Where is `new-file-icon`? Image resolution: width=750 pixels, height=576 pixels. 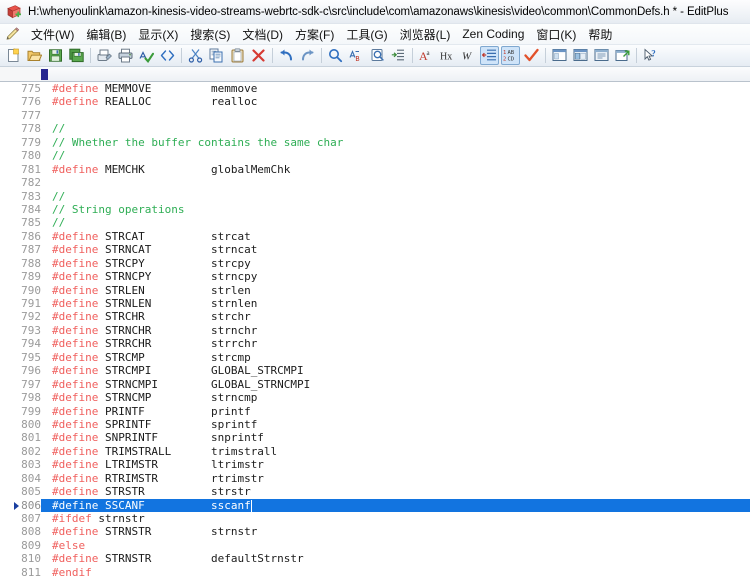 new-file-icon is located at coordinates (13, 55).